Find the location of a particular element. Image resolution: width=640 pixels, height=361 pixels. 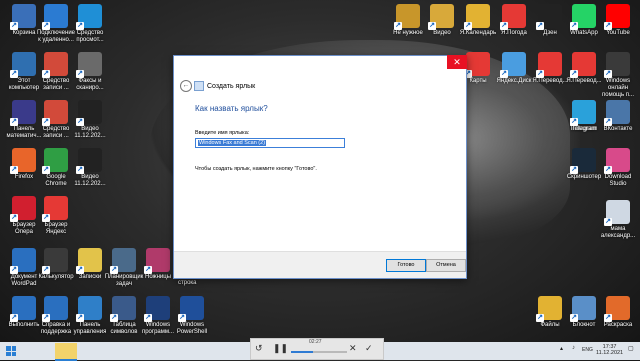

media-time: 02:27 is located at coordinates (315, 342).